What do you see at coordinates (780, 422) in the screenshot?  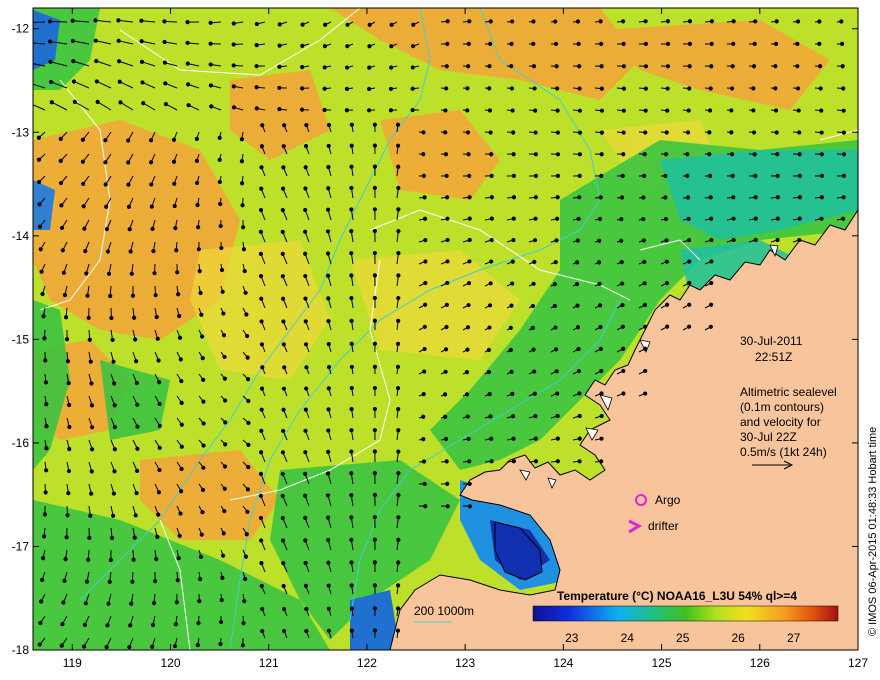 I see `altimetry-line-3: and velocity for` at bounding box center [780, 422].